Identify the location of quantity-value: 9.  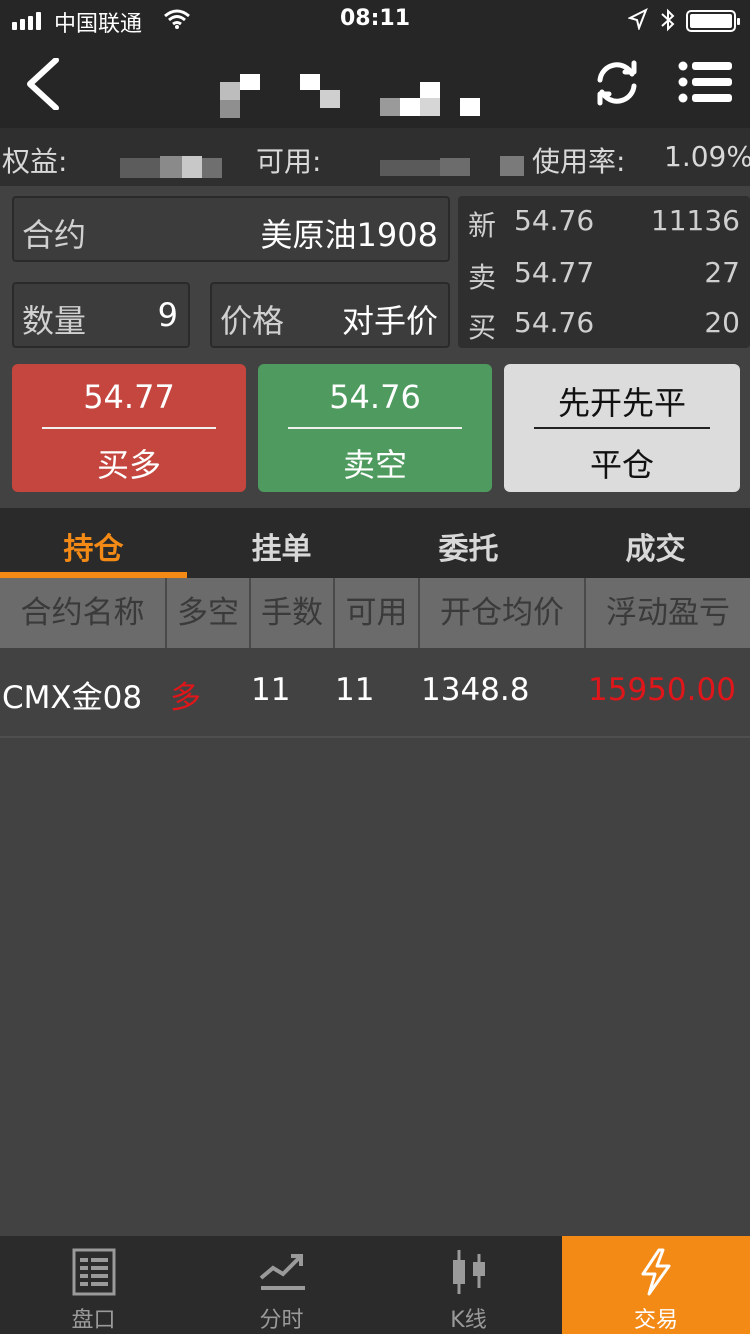
(167, 315).